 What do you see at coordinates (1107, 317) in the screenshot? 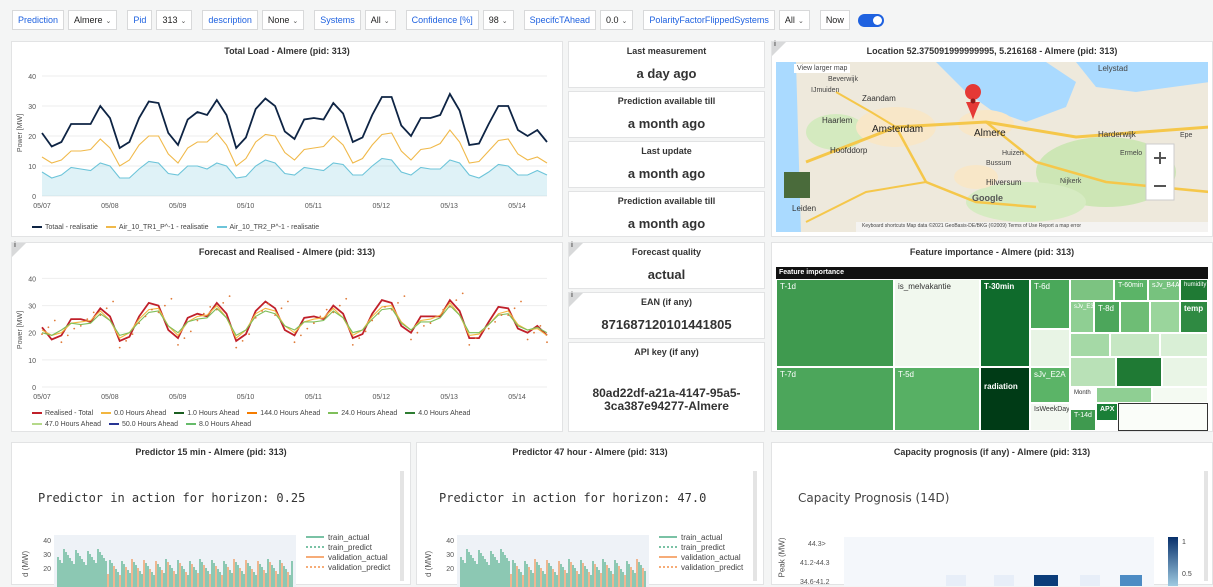
I see `treemap-cell: T-8d` at bounding box center [1107, 317].